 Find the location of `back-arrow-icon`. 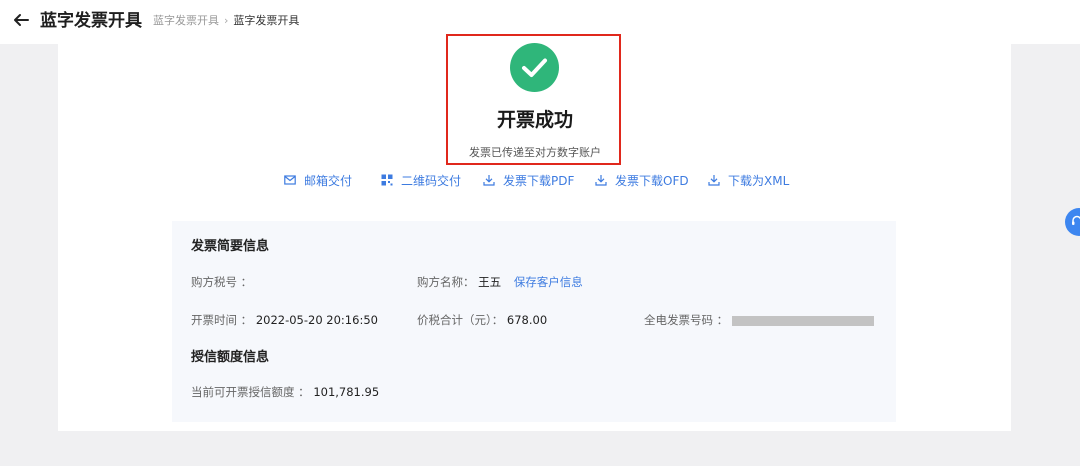

back-arrow-icon is located at coordinates (21, 20).